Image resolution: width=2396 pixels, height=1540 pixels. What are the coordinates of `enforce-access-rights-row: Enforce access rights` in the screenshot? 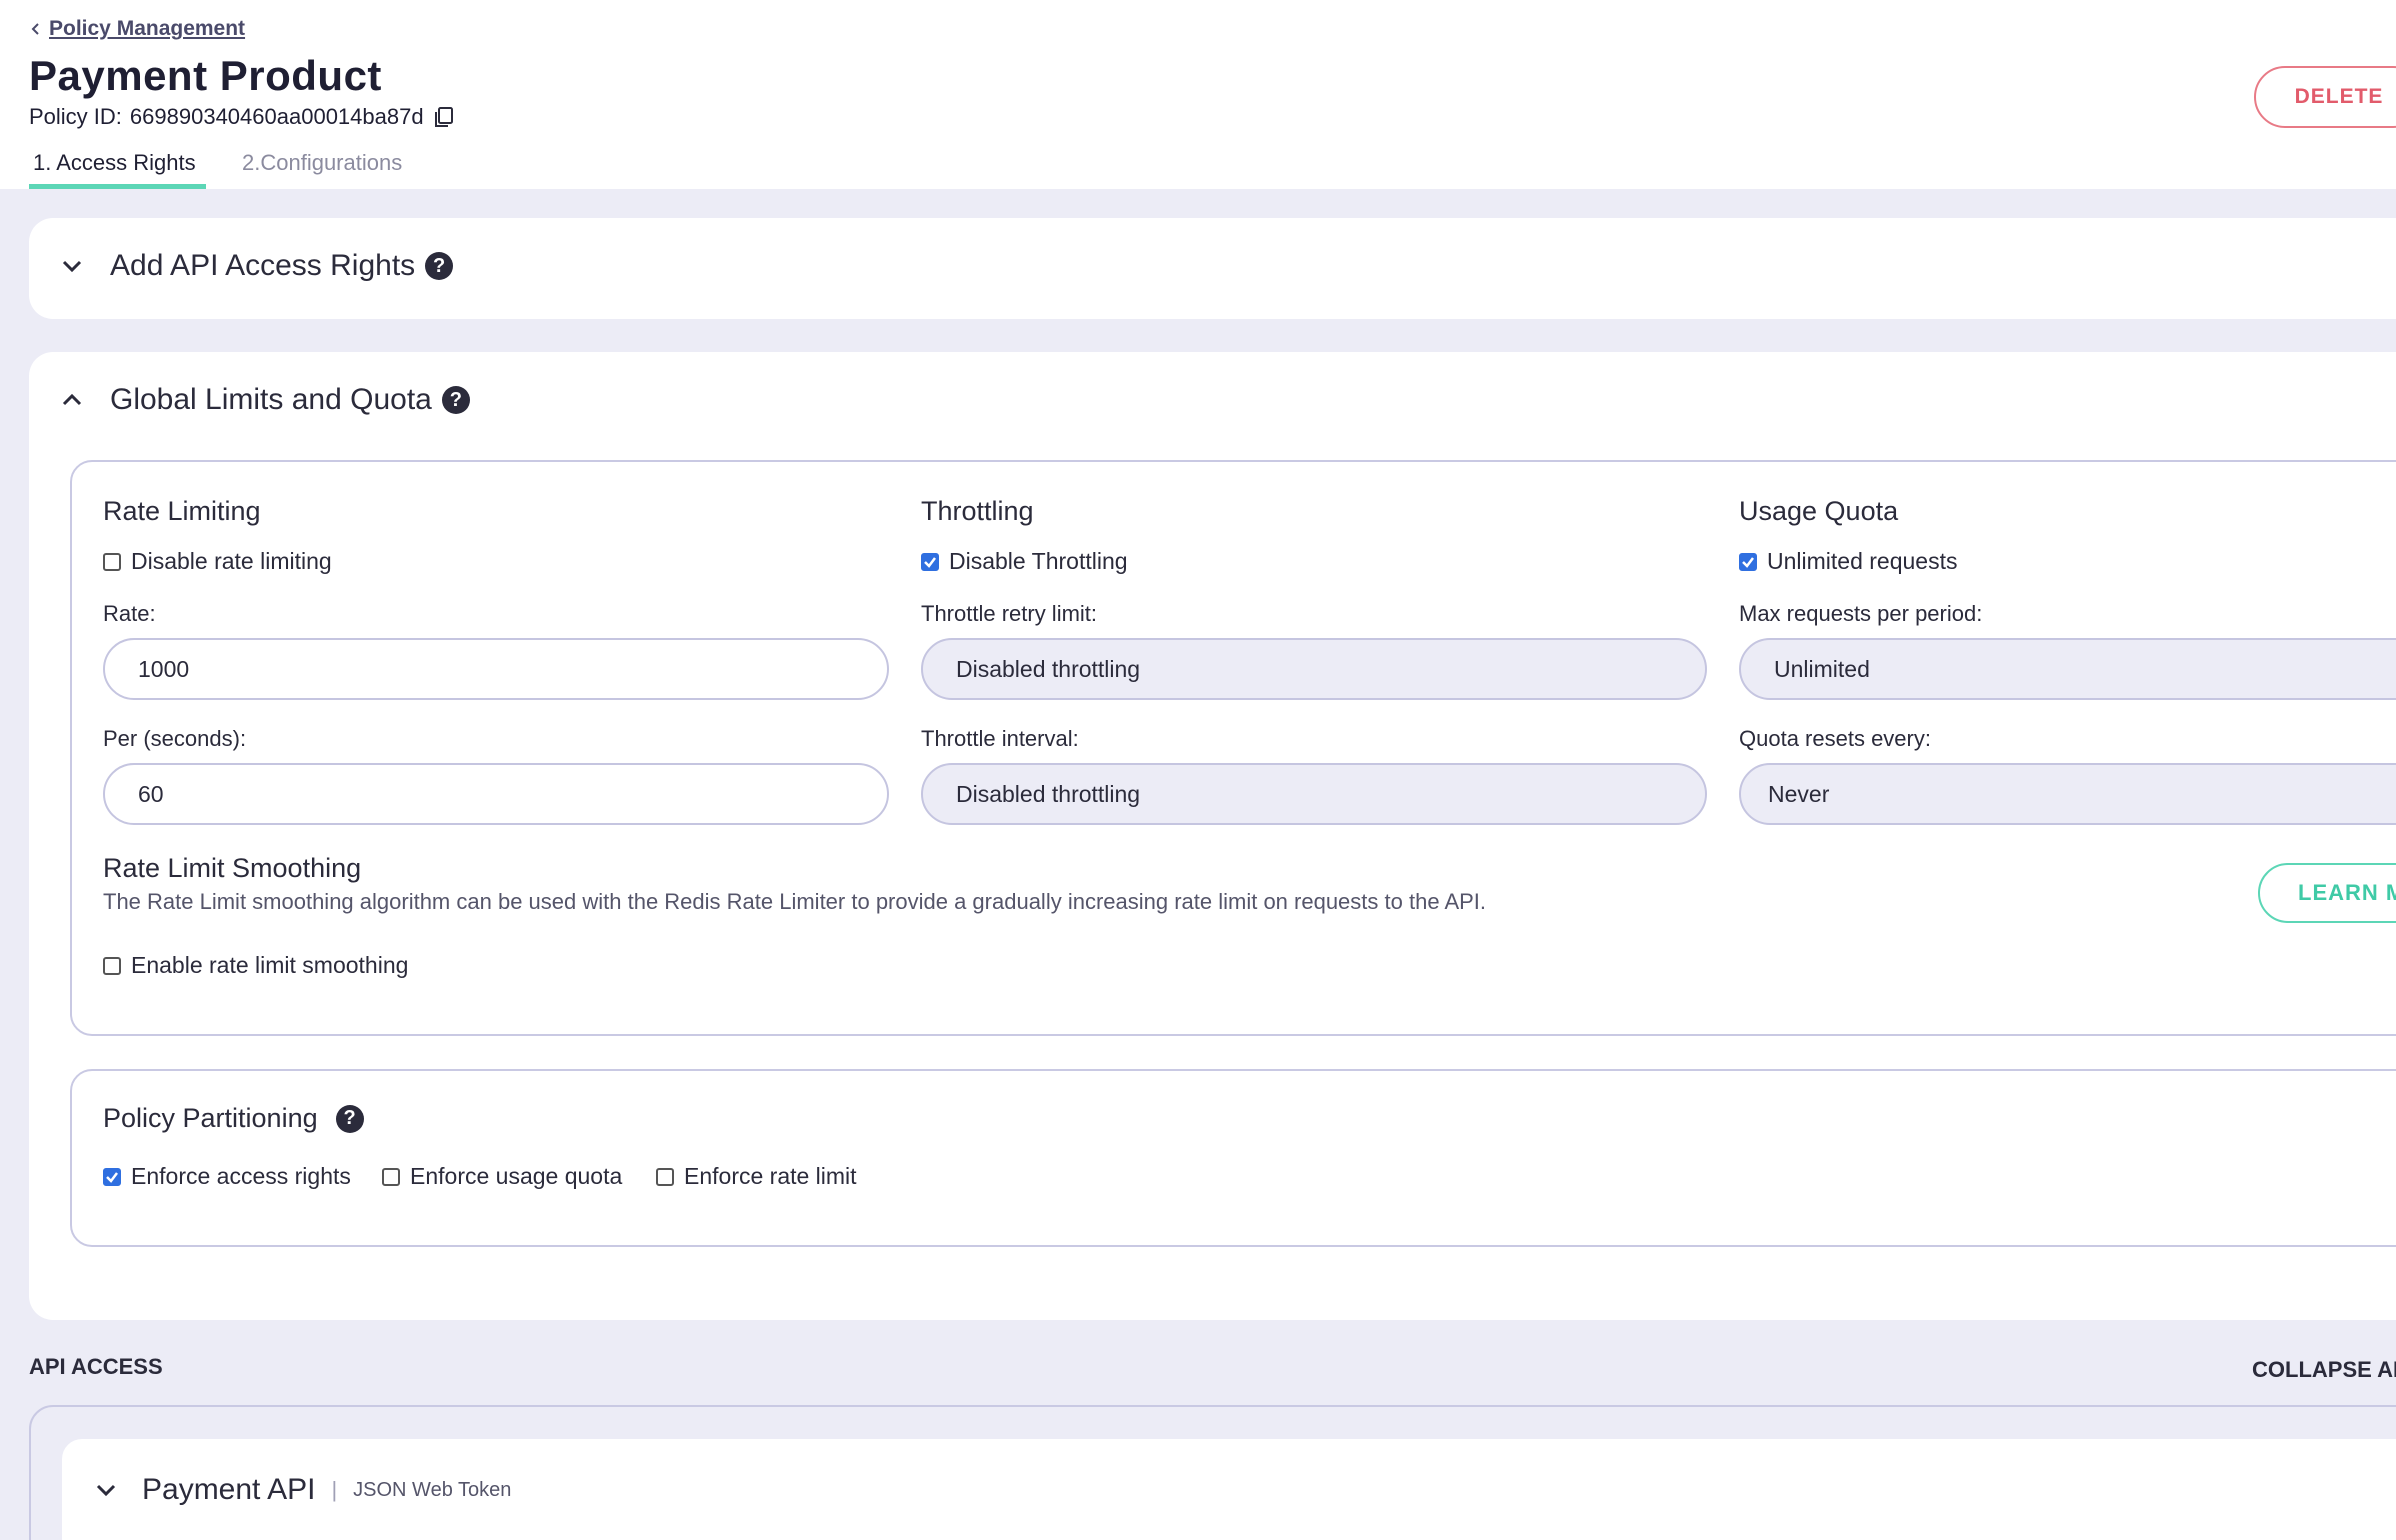 It's located at (227, 1176).